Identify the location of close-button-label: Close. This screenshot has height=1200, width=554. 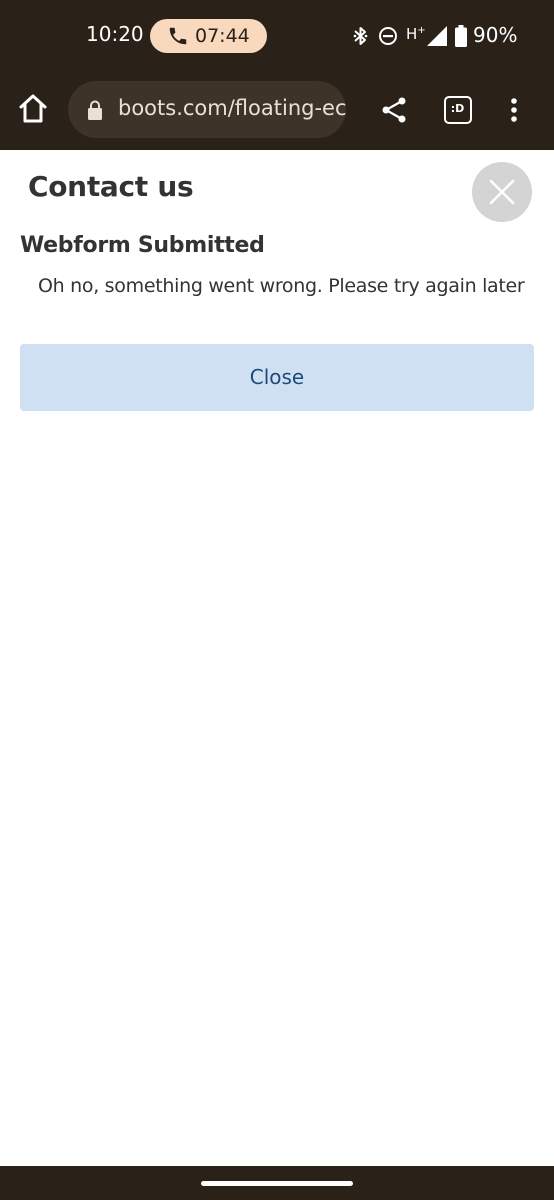
(277, 377).